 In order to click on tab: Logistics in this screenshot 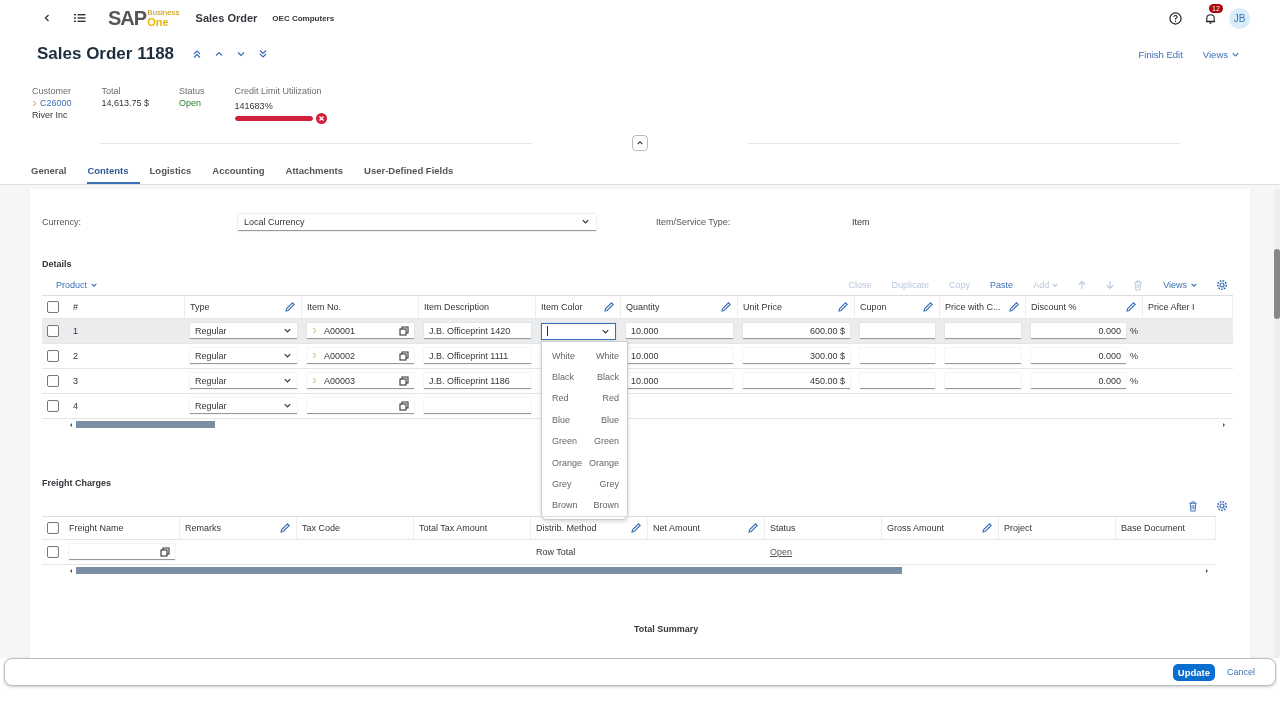, I will do `click(176, 171)`.